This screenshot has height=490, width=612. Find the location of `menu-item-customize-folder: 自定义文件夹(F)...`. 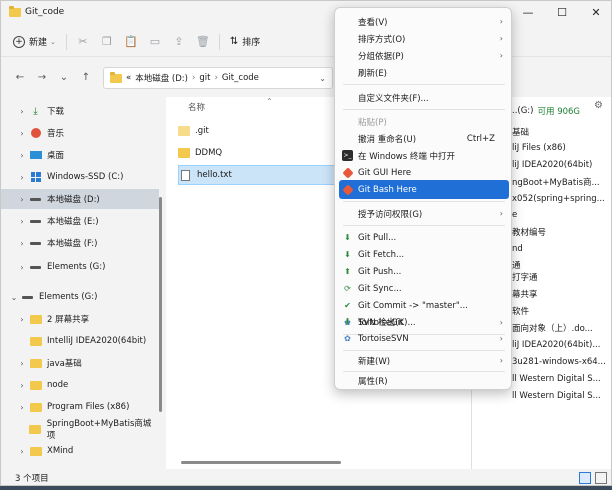

menu-item-customize-folder: 自定义文件夹(F)... is located at coordinates (424, 97).